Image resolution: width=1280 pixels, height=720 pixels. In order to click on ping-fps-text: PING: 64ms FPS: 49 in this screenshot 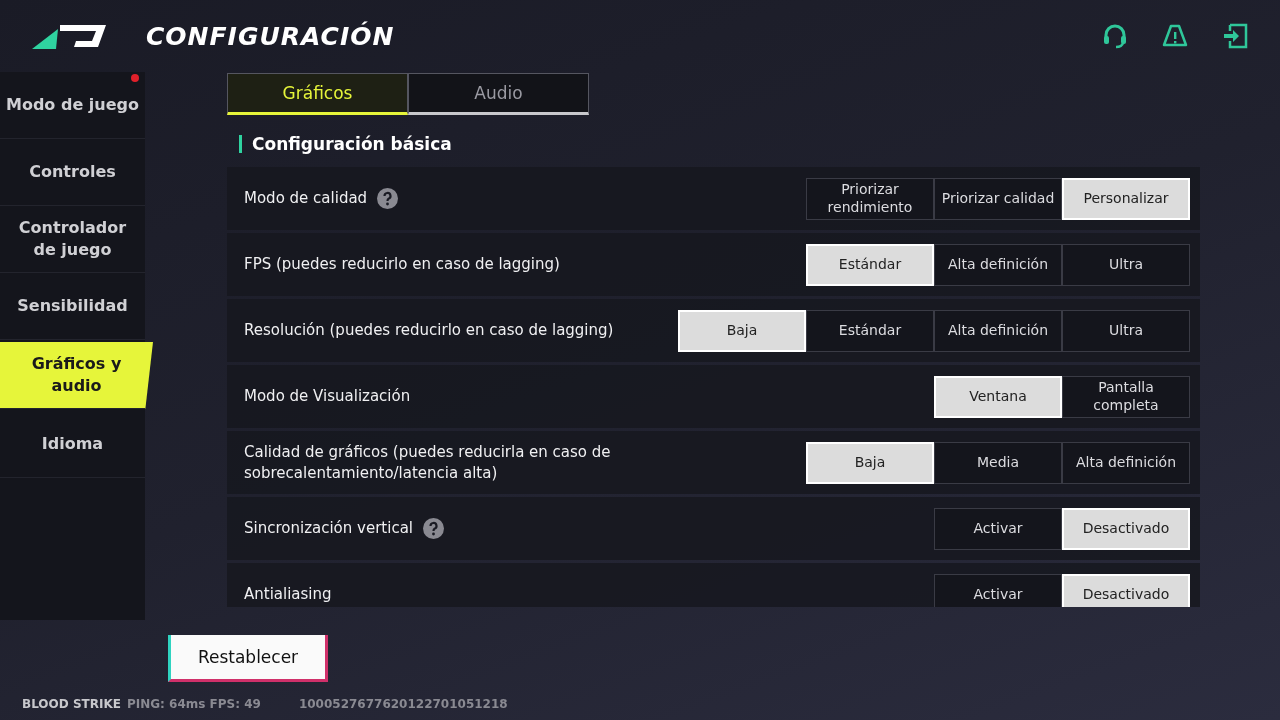, I will do `click(193, 704)`.